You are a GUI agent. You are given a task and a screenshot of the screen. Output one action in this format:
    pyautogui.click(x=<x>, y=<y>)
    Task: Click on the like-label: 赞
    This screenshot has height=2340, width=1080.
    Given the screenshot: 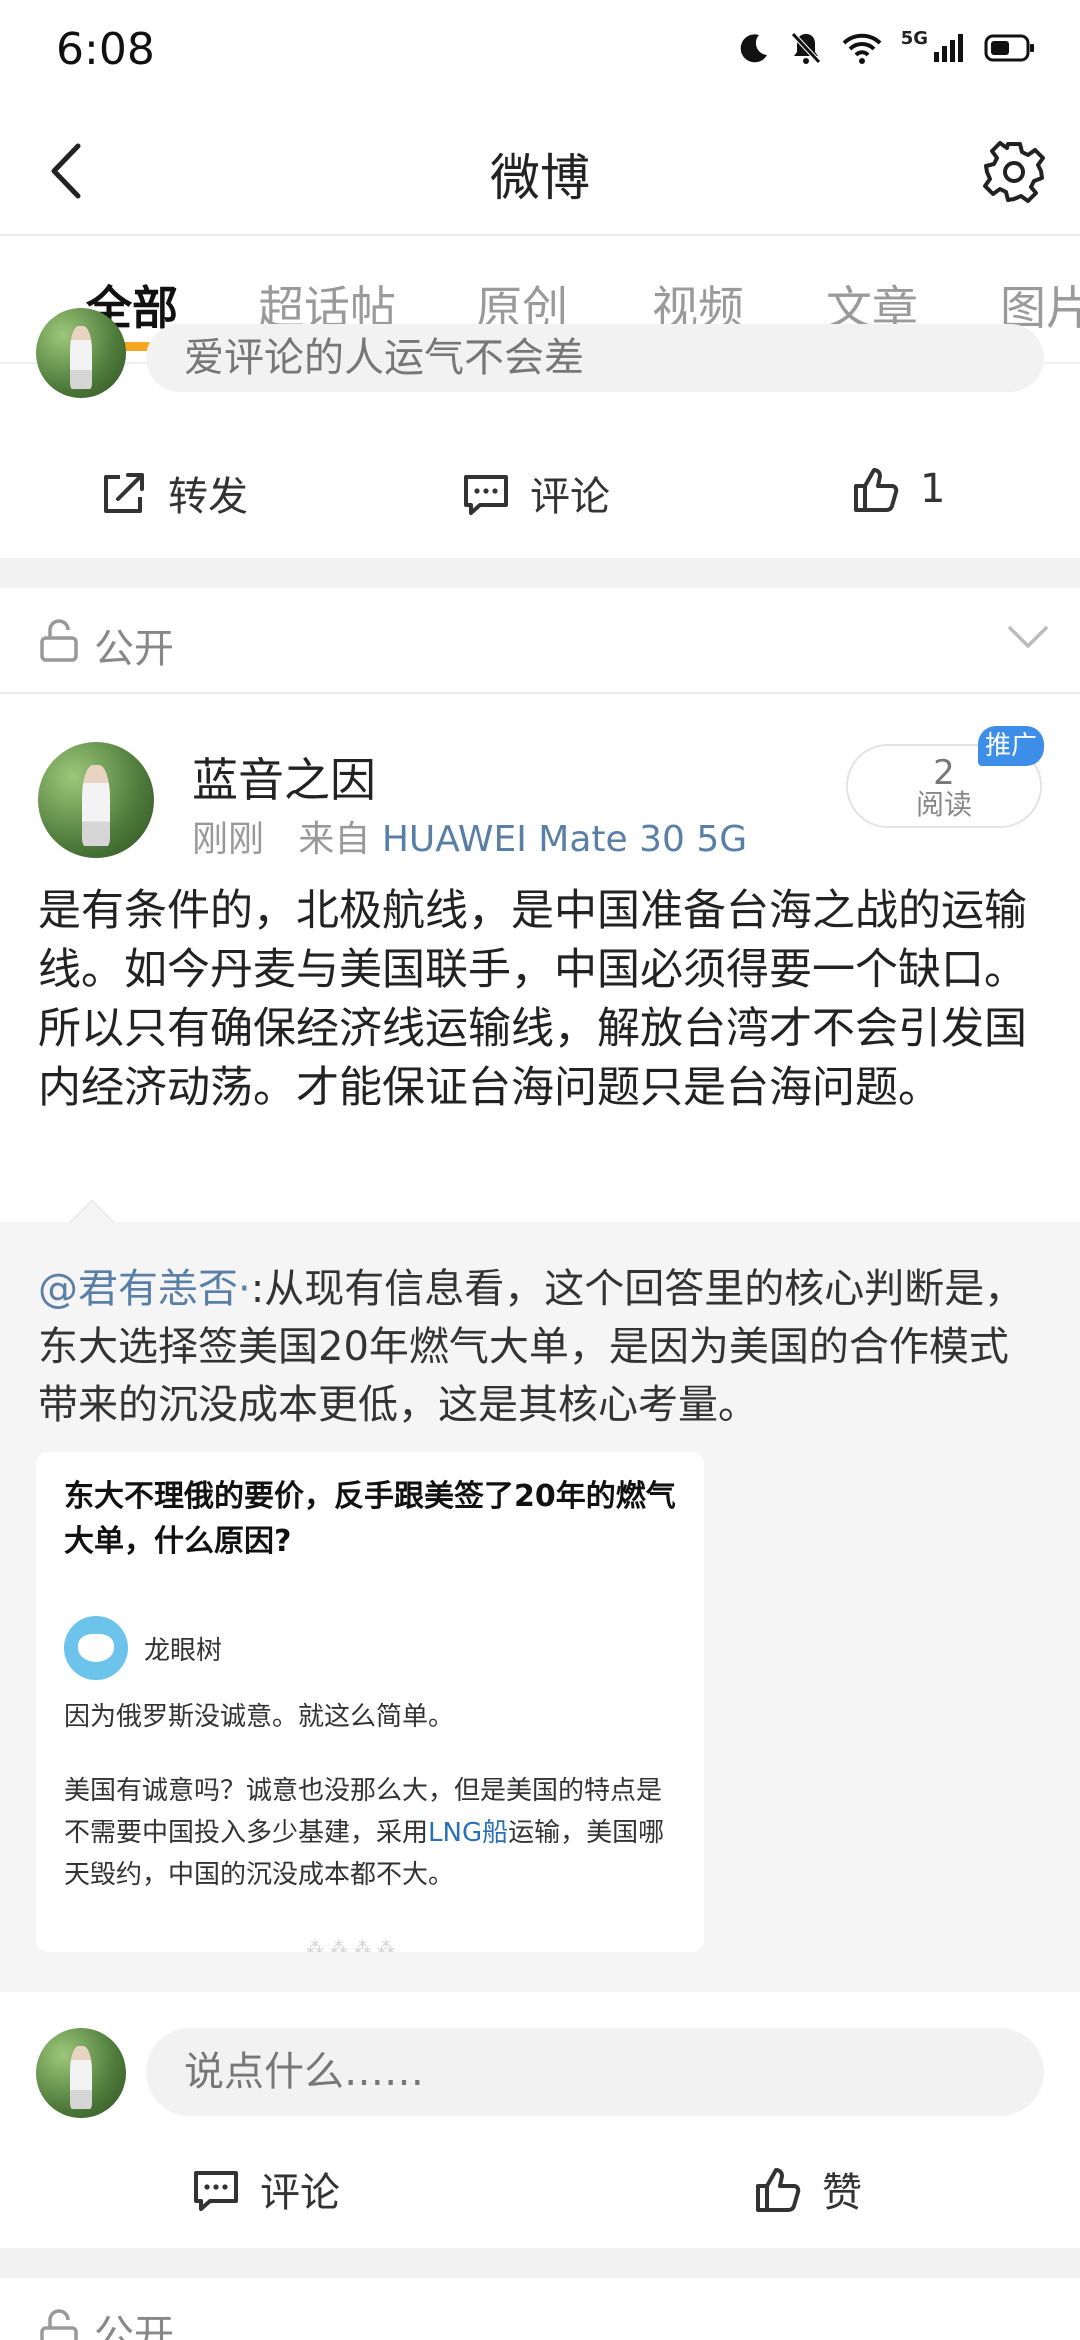 What is the action you would take?
    pyautogui.click(x=842, y=2193)
    